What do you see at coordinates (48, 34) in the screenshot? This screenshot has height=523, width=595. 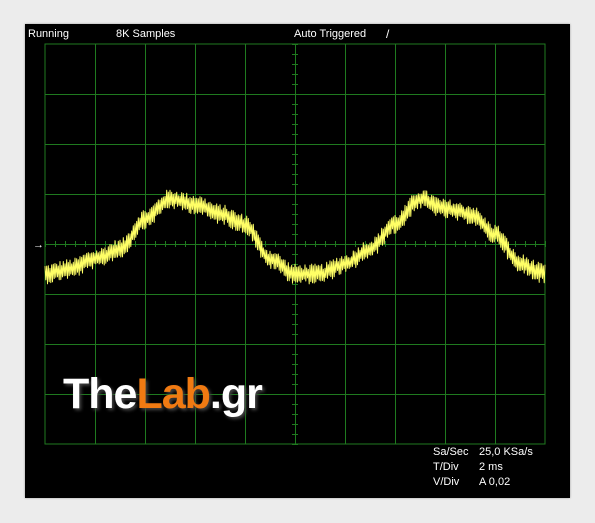 I see `run-status: Running` at bounding box center [48, 34].